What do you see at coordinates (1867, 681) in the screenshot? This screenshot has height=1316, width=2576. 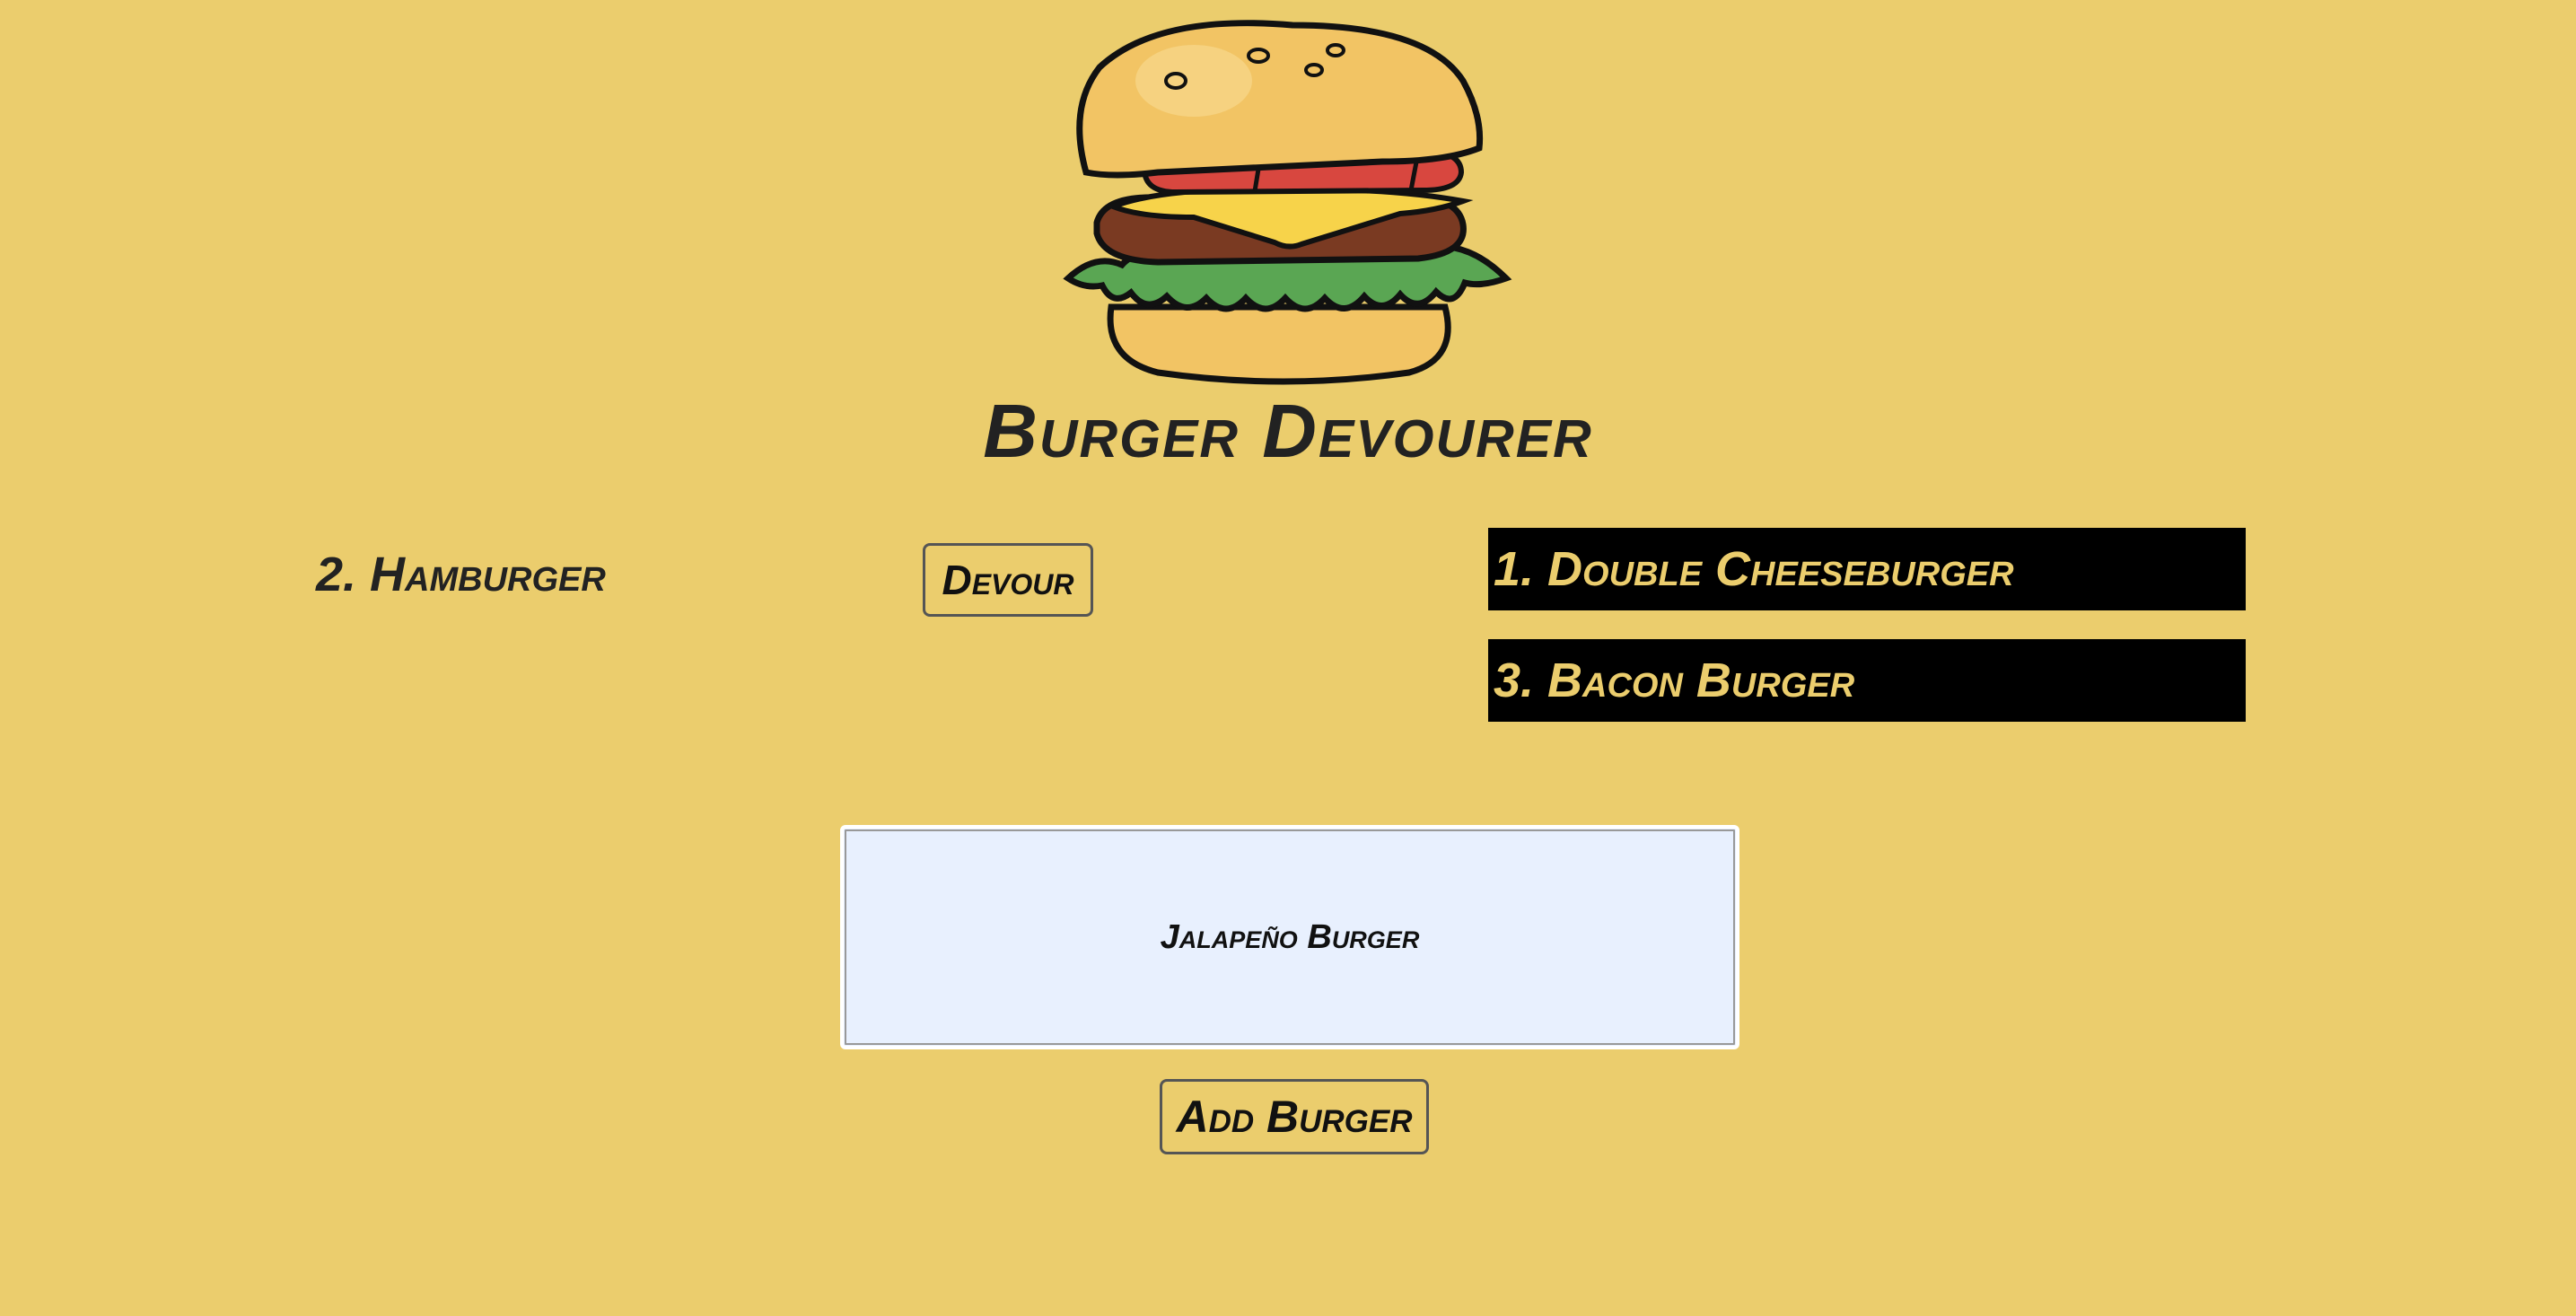 I see `devoured-burger-item: 3. Bacon Burger` at bounding box center [1867, 681].